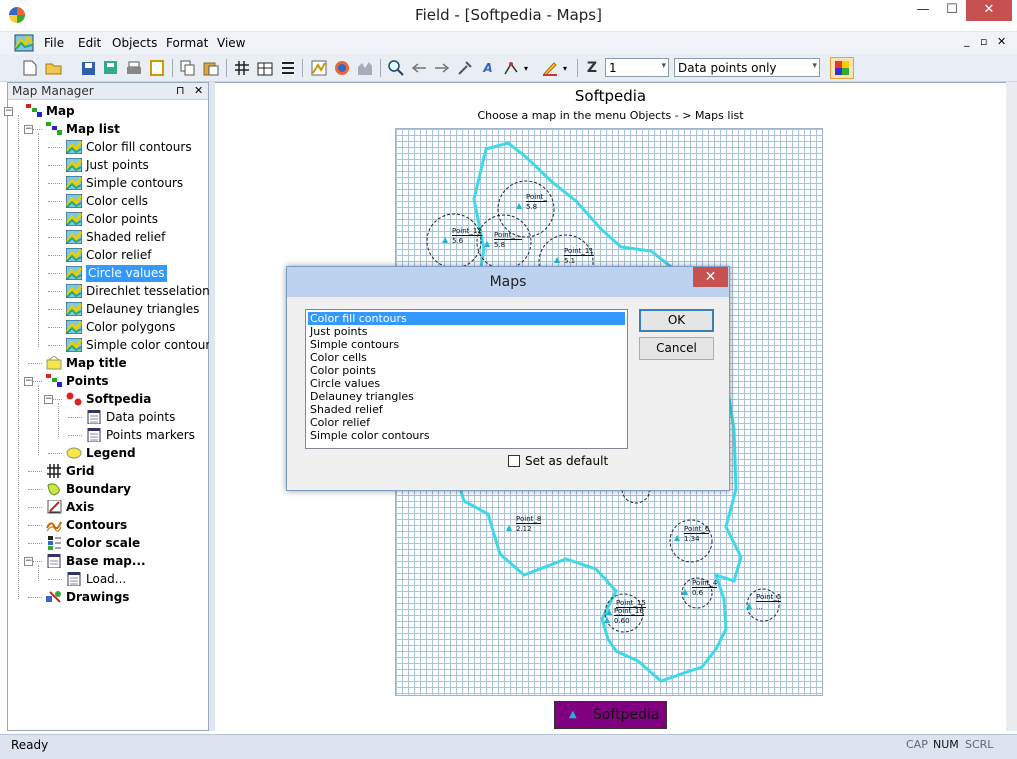 Image resolution: width=1017 pixels, height=759 pixels. What do you see at coordinates (488, 68) in the screenshot?
I see `text-tool-icon: A` at bounding box center [488, 68].